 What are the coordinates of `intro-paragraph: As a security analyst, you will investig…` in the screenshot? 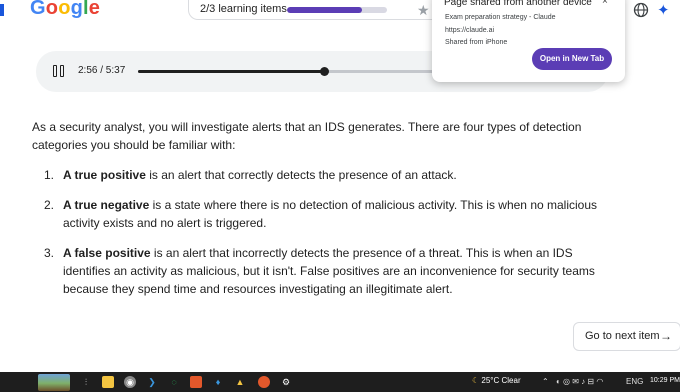 It's located at (307, 136).